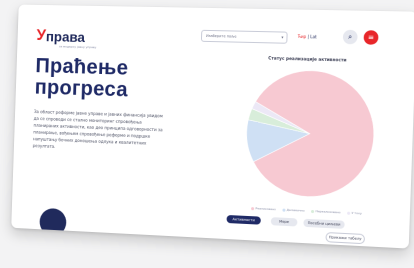 Image resolution: width=414 pixels, height=268 pixels. Describe the element at coordinates (118, 245) in the screenshot. I see `decorative-dot-red` at that location.